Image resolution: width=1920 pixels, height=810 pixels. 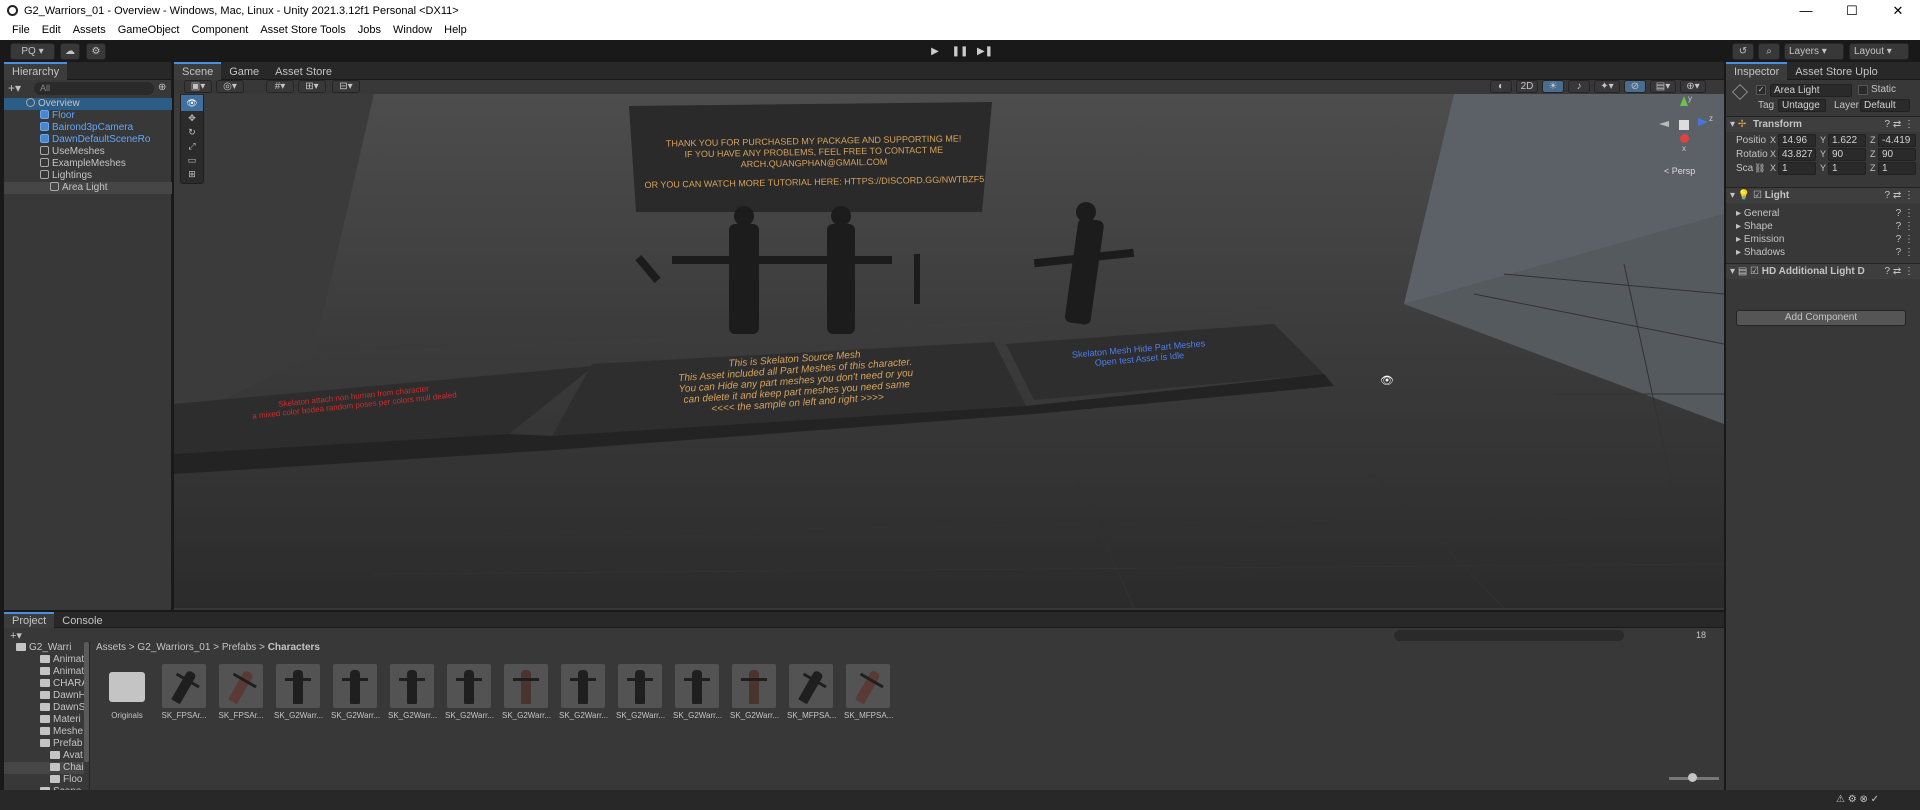 What do you see at coordinates (1823, 271) in the screenshot?
I see `hd-light-header: ▾ ▤ ☑ HD Additional Light D ? ⇄ ⋮` at bounding box center [1823, 271].